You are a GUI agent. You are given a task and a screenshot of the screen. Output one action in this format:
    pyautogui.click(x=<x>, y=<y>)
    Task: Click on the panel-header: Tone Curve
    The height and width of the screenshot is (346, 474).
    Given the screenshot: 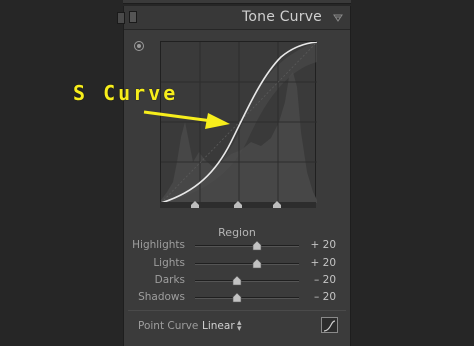 What is the action you would take?
    pyautogui.click(x=237, y=18)
    